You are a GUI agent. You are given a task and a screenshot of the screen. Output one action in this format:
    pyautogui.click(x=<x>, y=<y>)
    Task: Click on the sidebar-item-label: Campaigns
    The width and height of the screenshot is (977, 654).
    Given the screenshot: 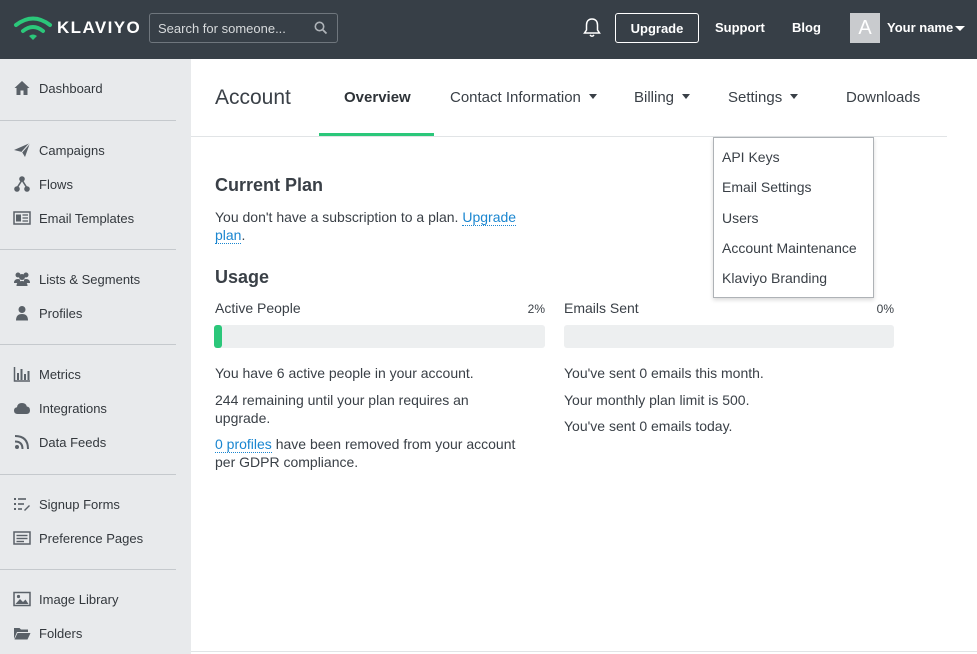 What is the action you would take?
    pyautogui.click(x=72, y=150)
    